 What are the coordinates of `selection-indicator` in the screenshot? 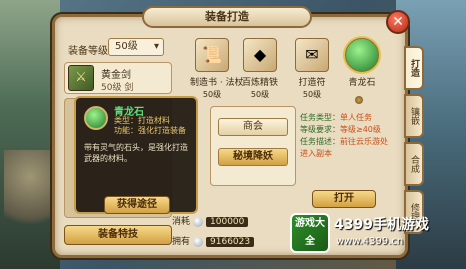 It's located at (359, 100).